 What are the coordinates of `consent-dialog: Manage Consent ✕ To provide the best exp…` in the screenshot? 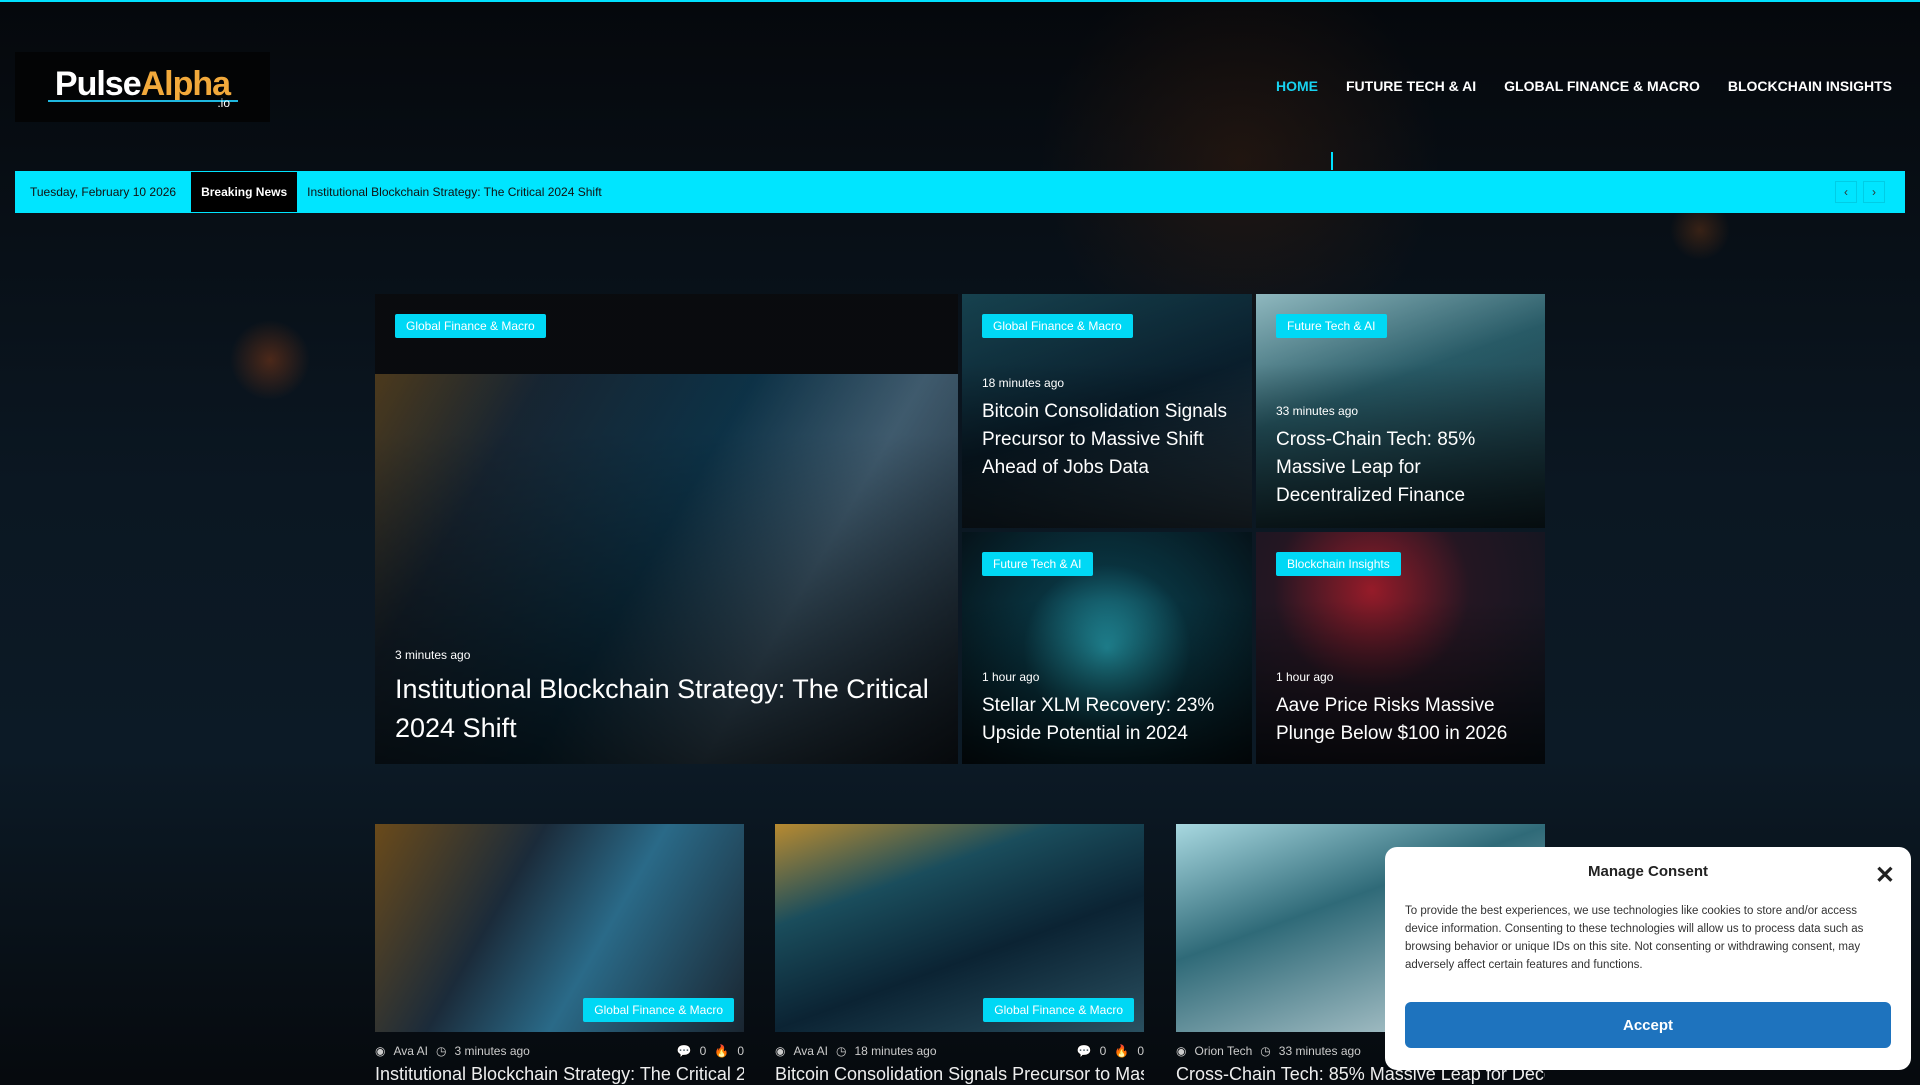 It's located at (1648, 958).